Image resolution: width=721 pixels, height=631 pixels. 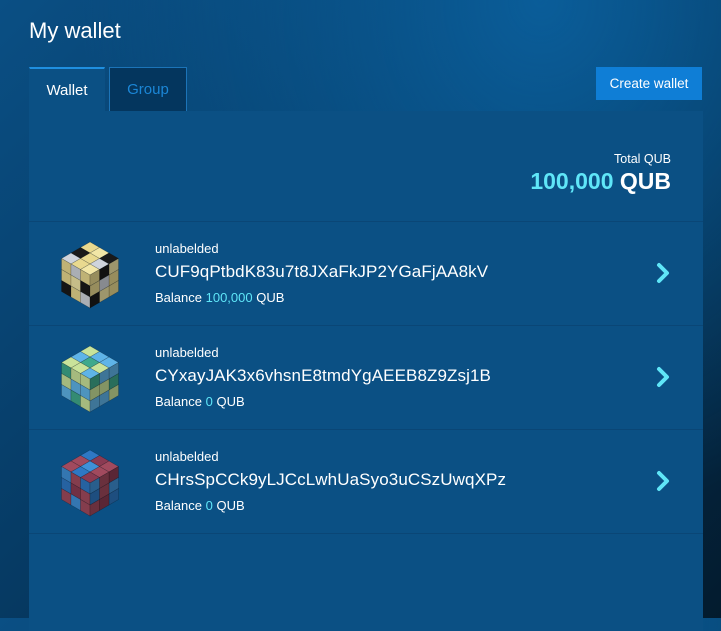 I want to click on balance-value: 100,000, so click(x=229, y=297).